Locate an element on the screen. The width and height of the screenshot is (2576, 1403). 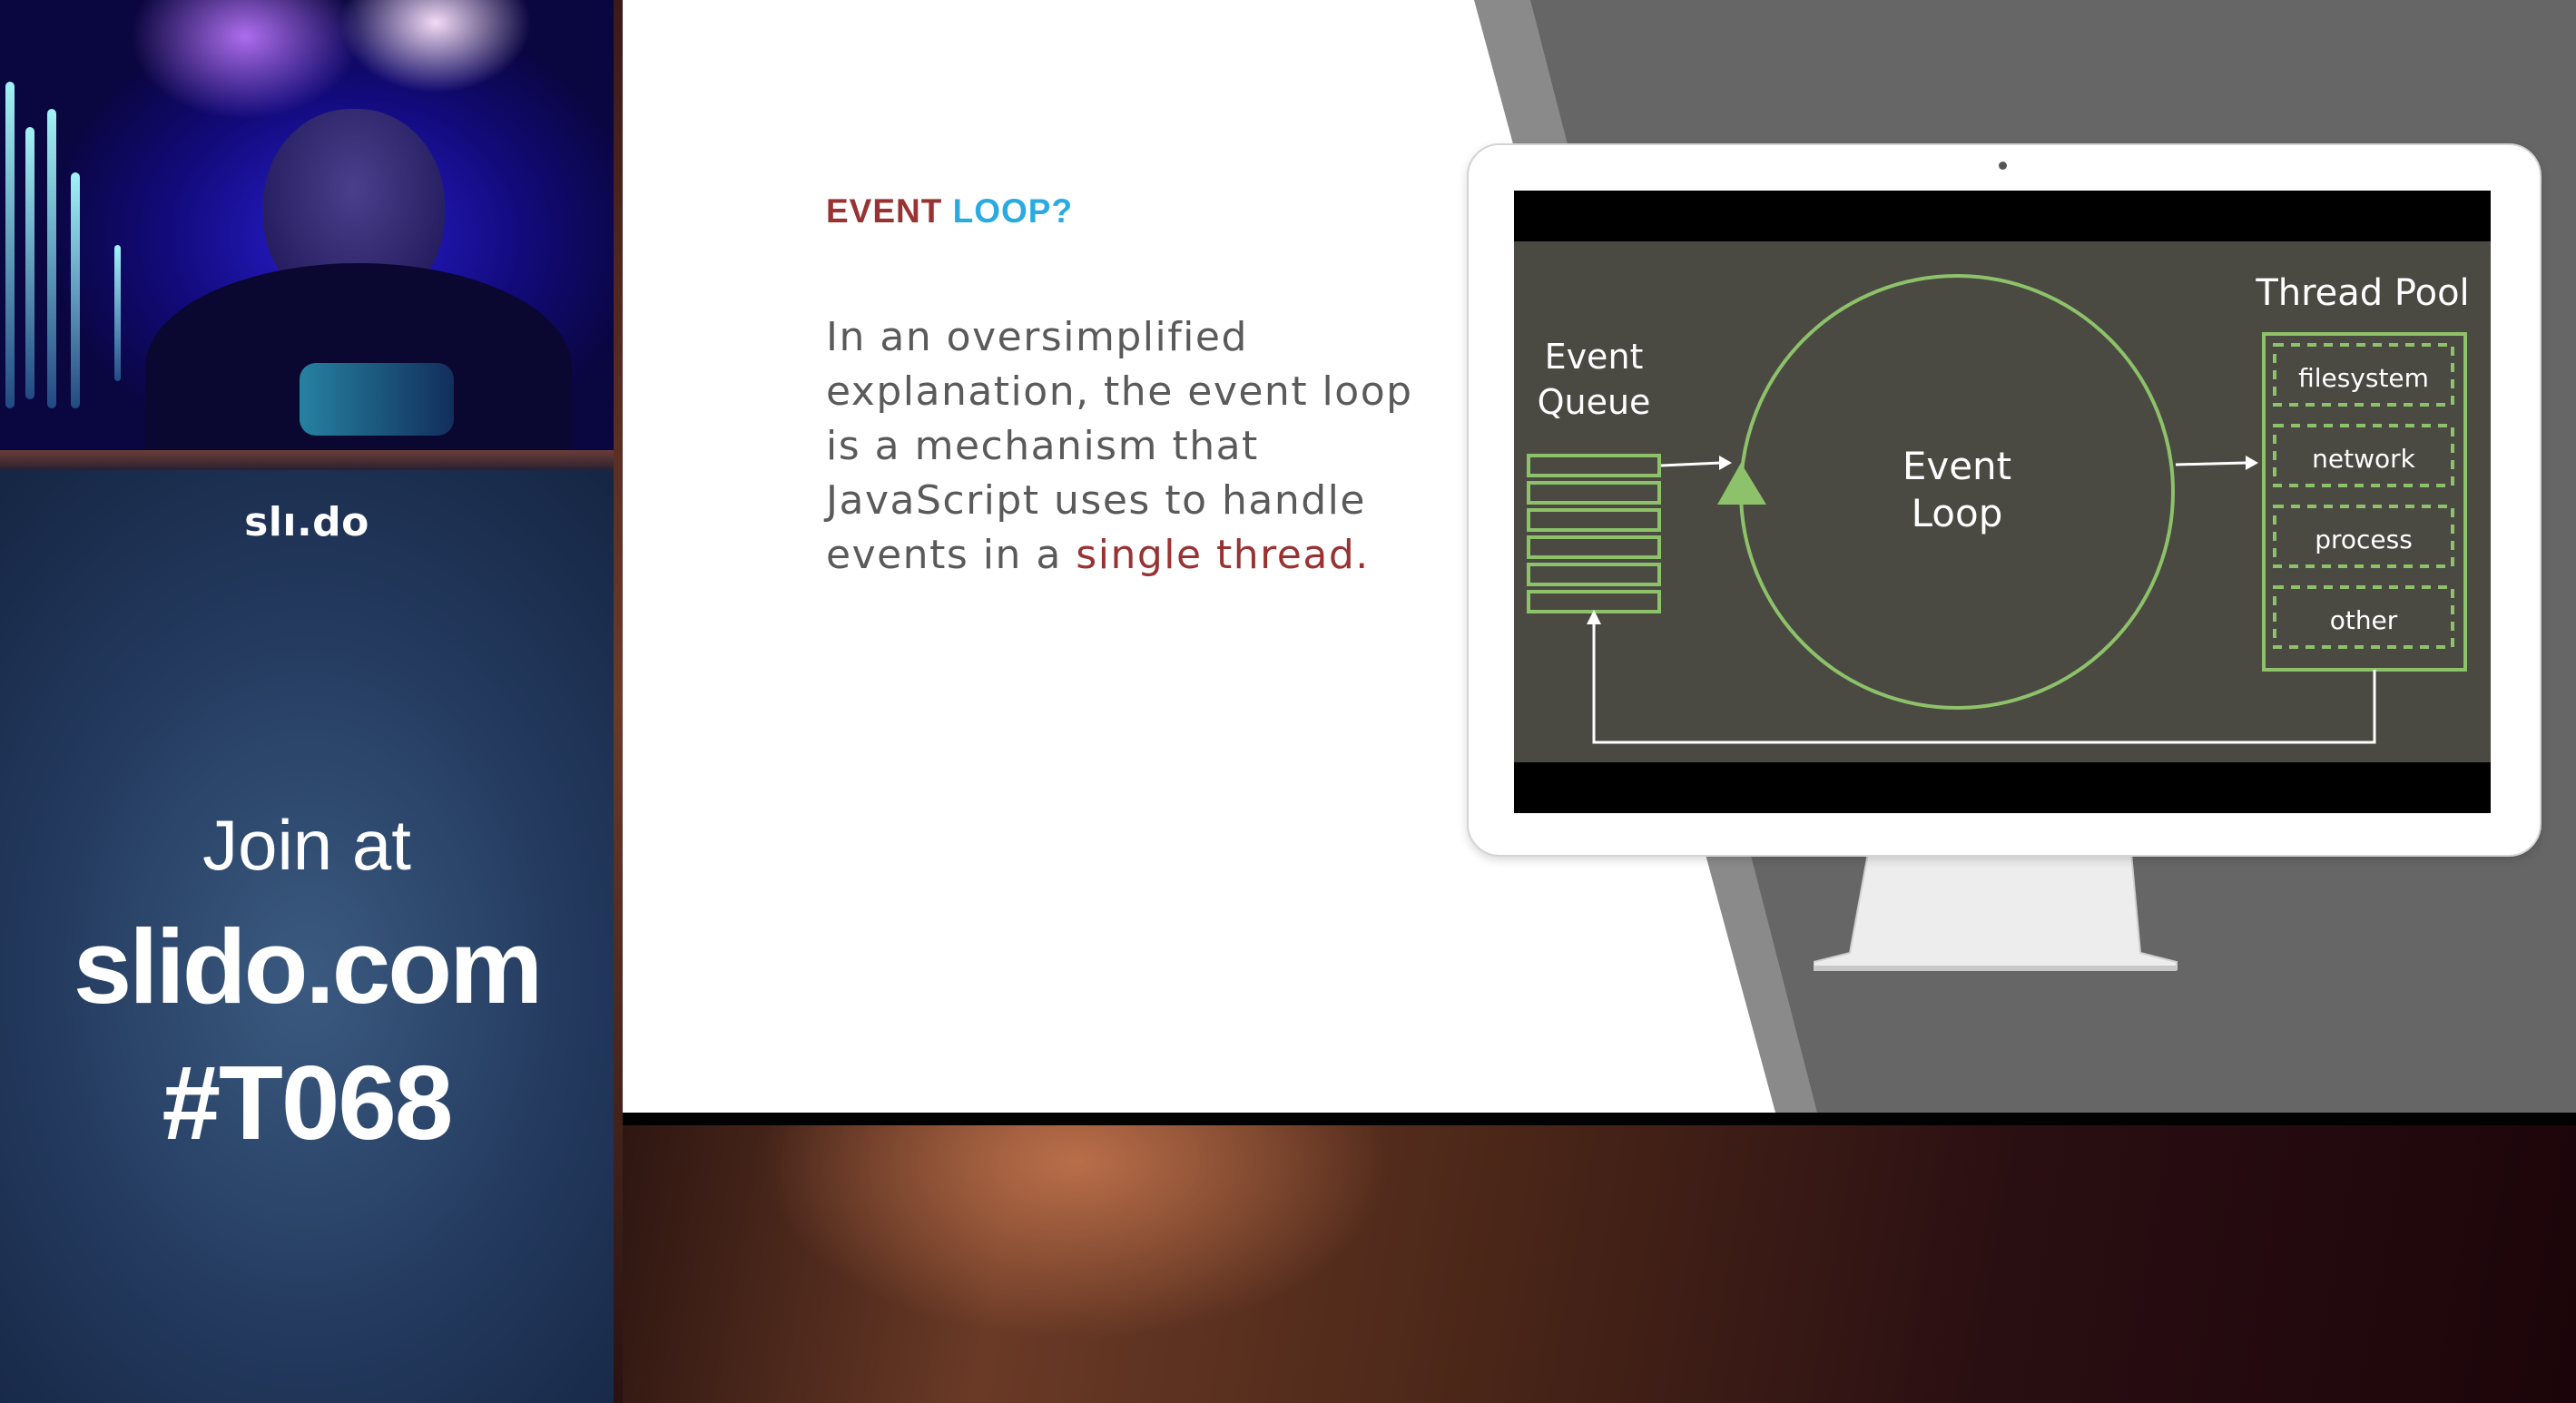
queue-label-line2: Queue is located at coordinates (1594, 402).